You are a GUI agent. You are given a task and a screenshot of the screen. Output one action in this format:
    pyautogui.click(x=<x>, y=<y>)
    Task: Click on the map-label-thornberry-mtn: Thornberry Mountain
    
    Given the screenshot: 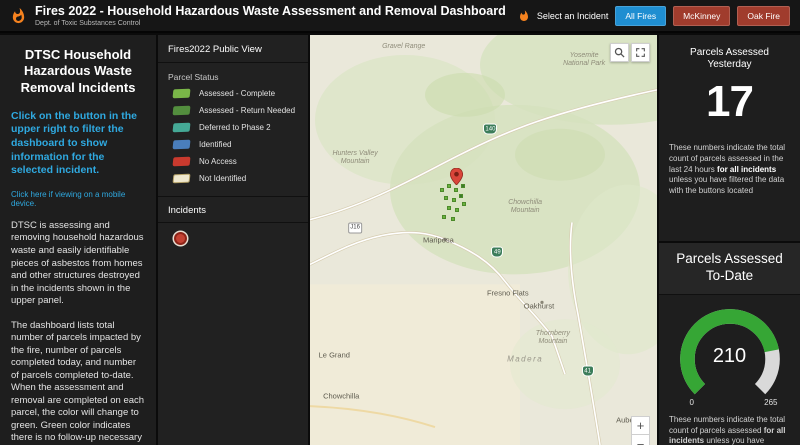 What is the action you would take?
    pyautogui.click(x=552, y=338)
    